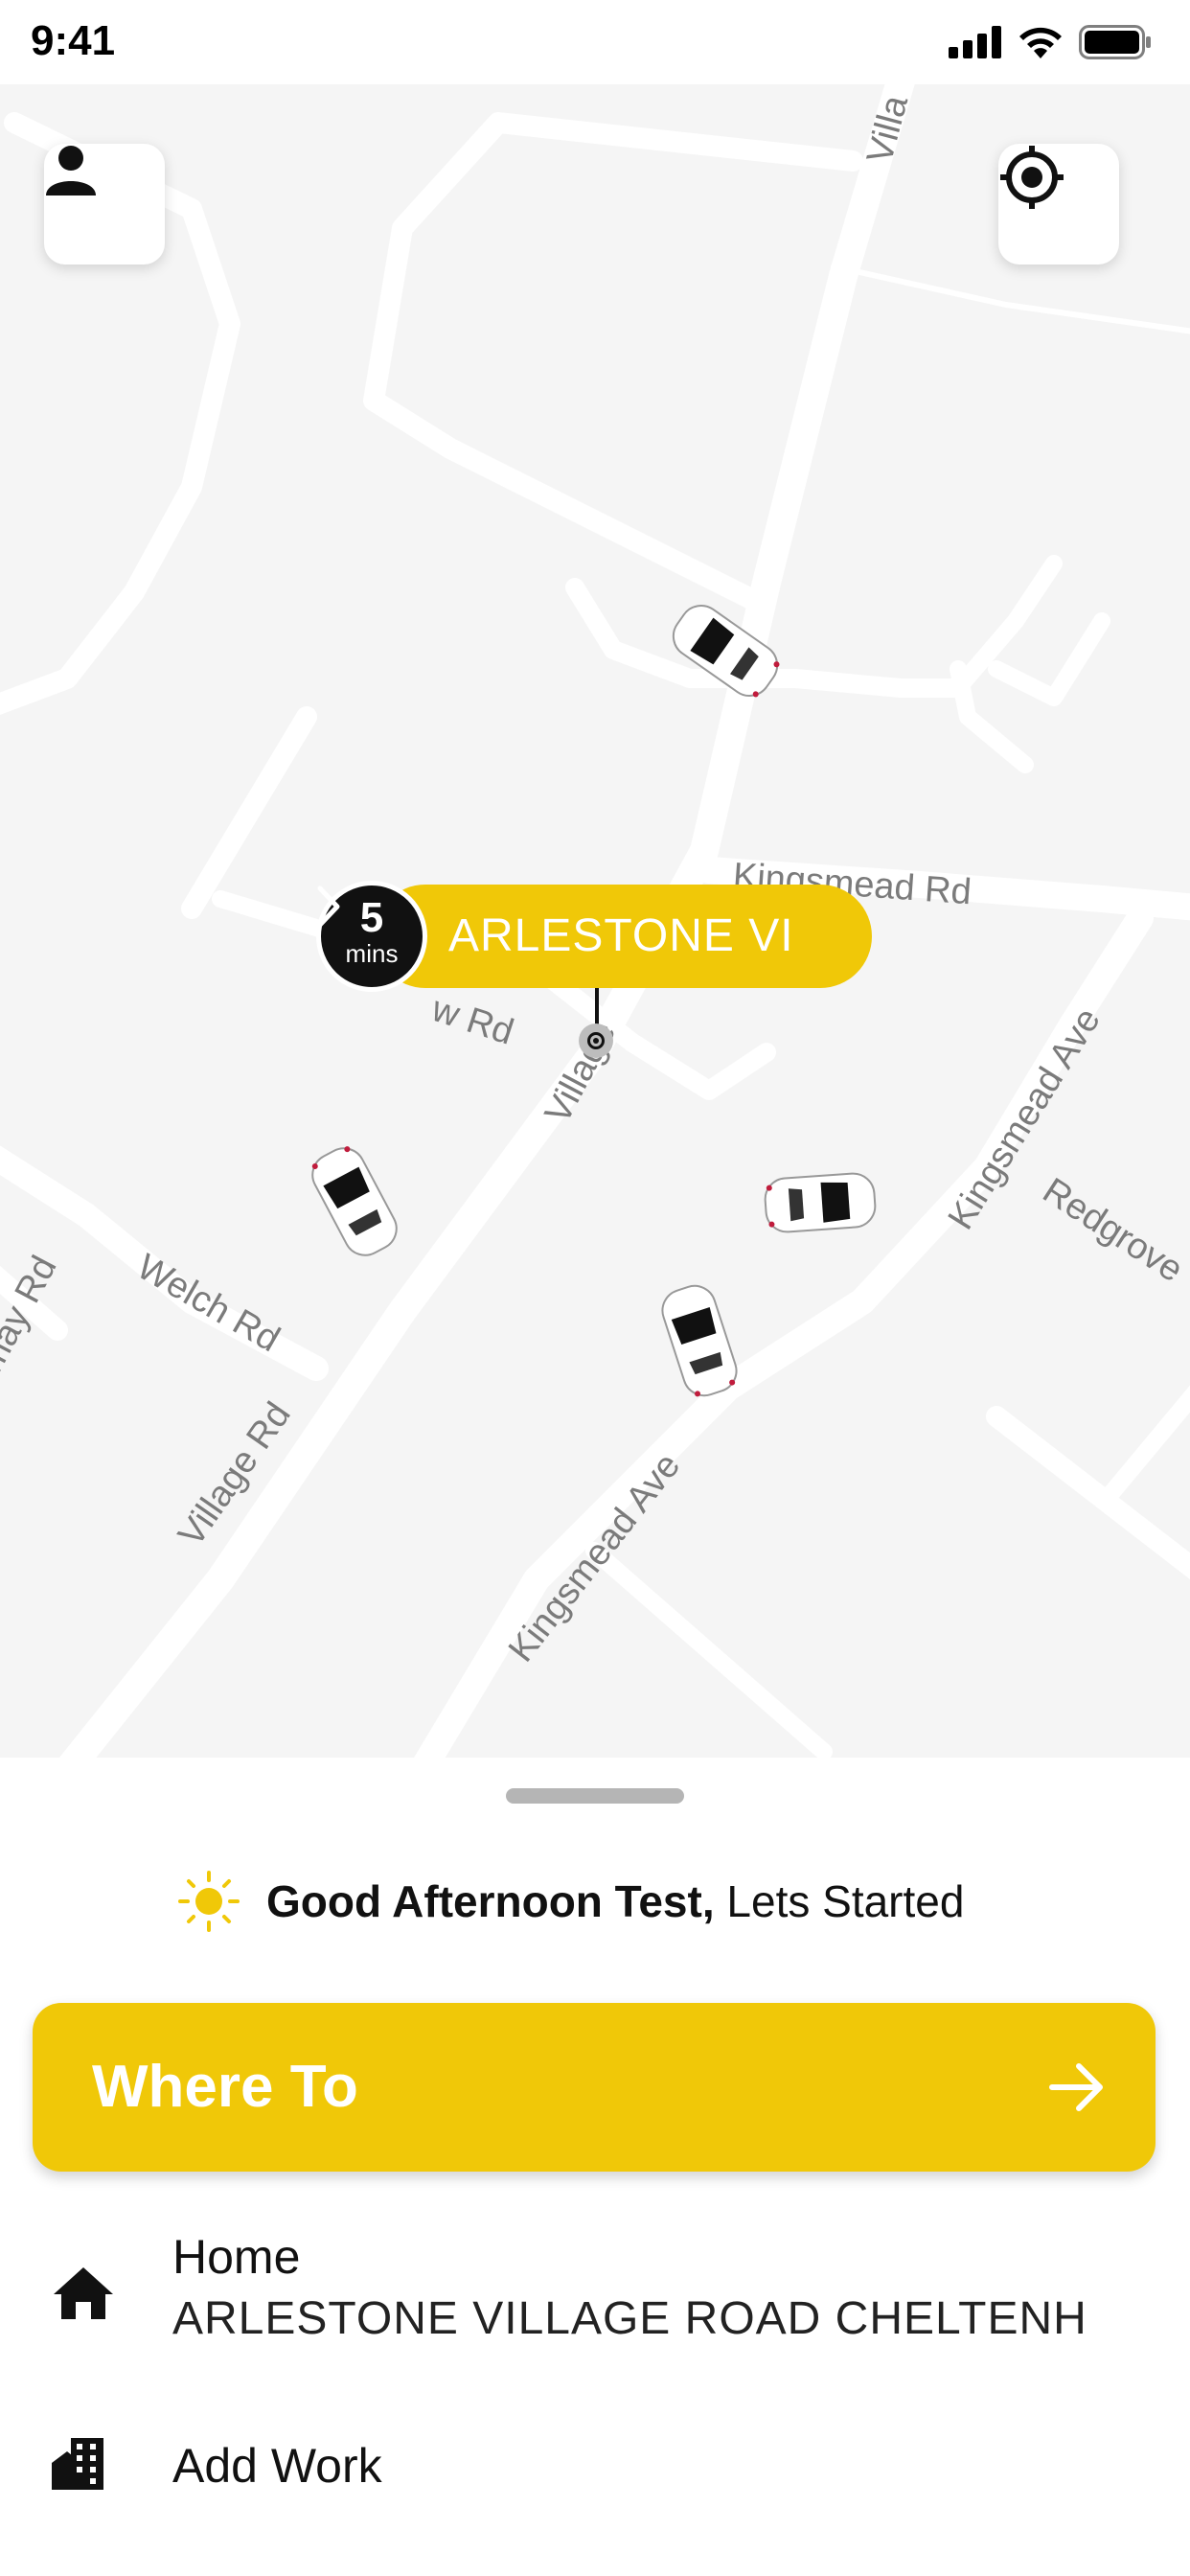 The height and width of the screenshot is (2576, 1190). I want to click on arrow-right-icon, so click(1076, 2087).